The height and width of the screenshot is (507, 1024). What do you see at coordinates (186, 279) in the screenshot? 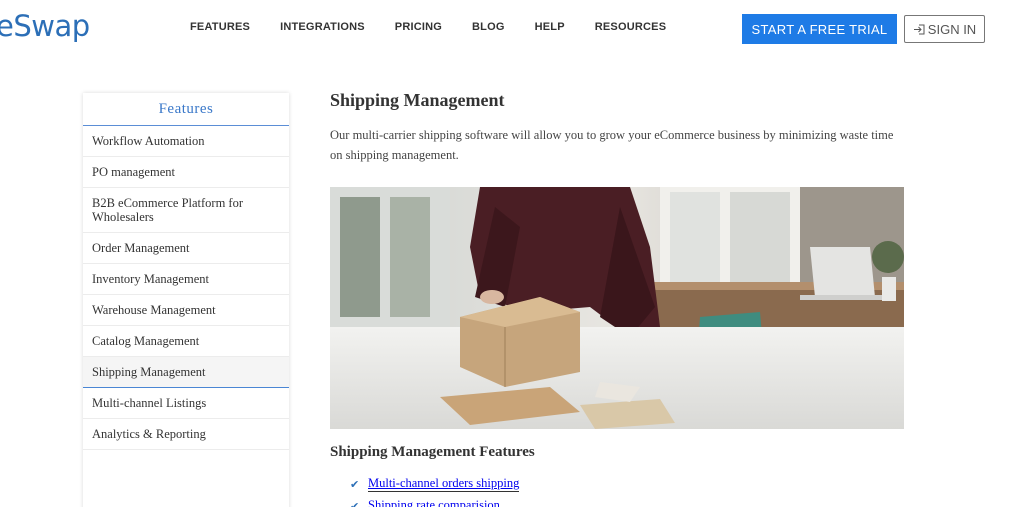
I see `sidebar-item-inventory-management: Inventory Management` at bounding box center [186, 279].